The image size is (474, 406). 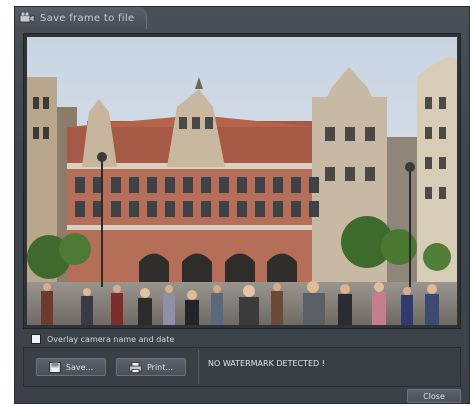 I want to click on close-button: Close, so click(x=434, y=396).